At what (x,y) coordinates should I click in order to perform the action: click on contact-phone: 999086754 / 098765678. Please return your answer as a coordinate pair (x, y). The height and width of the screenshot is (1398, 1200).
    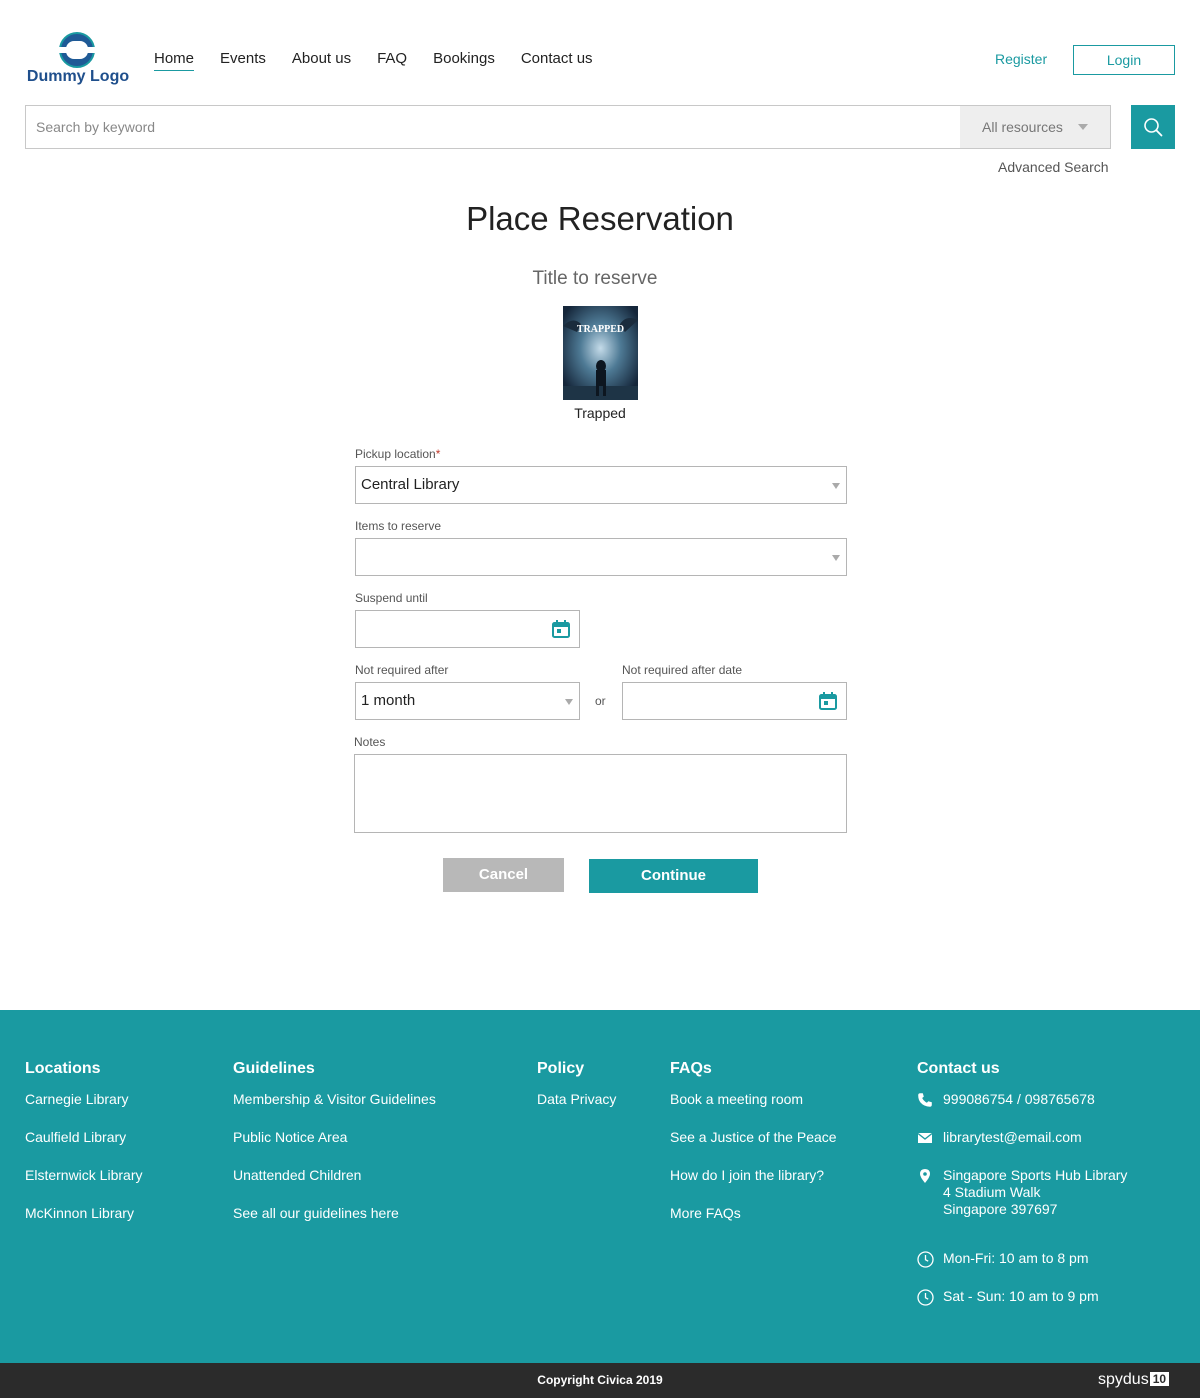
    Looking at the image, I should click on (1052, 1099).